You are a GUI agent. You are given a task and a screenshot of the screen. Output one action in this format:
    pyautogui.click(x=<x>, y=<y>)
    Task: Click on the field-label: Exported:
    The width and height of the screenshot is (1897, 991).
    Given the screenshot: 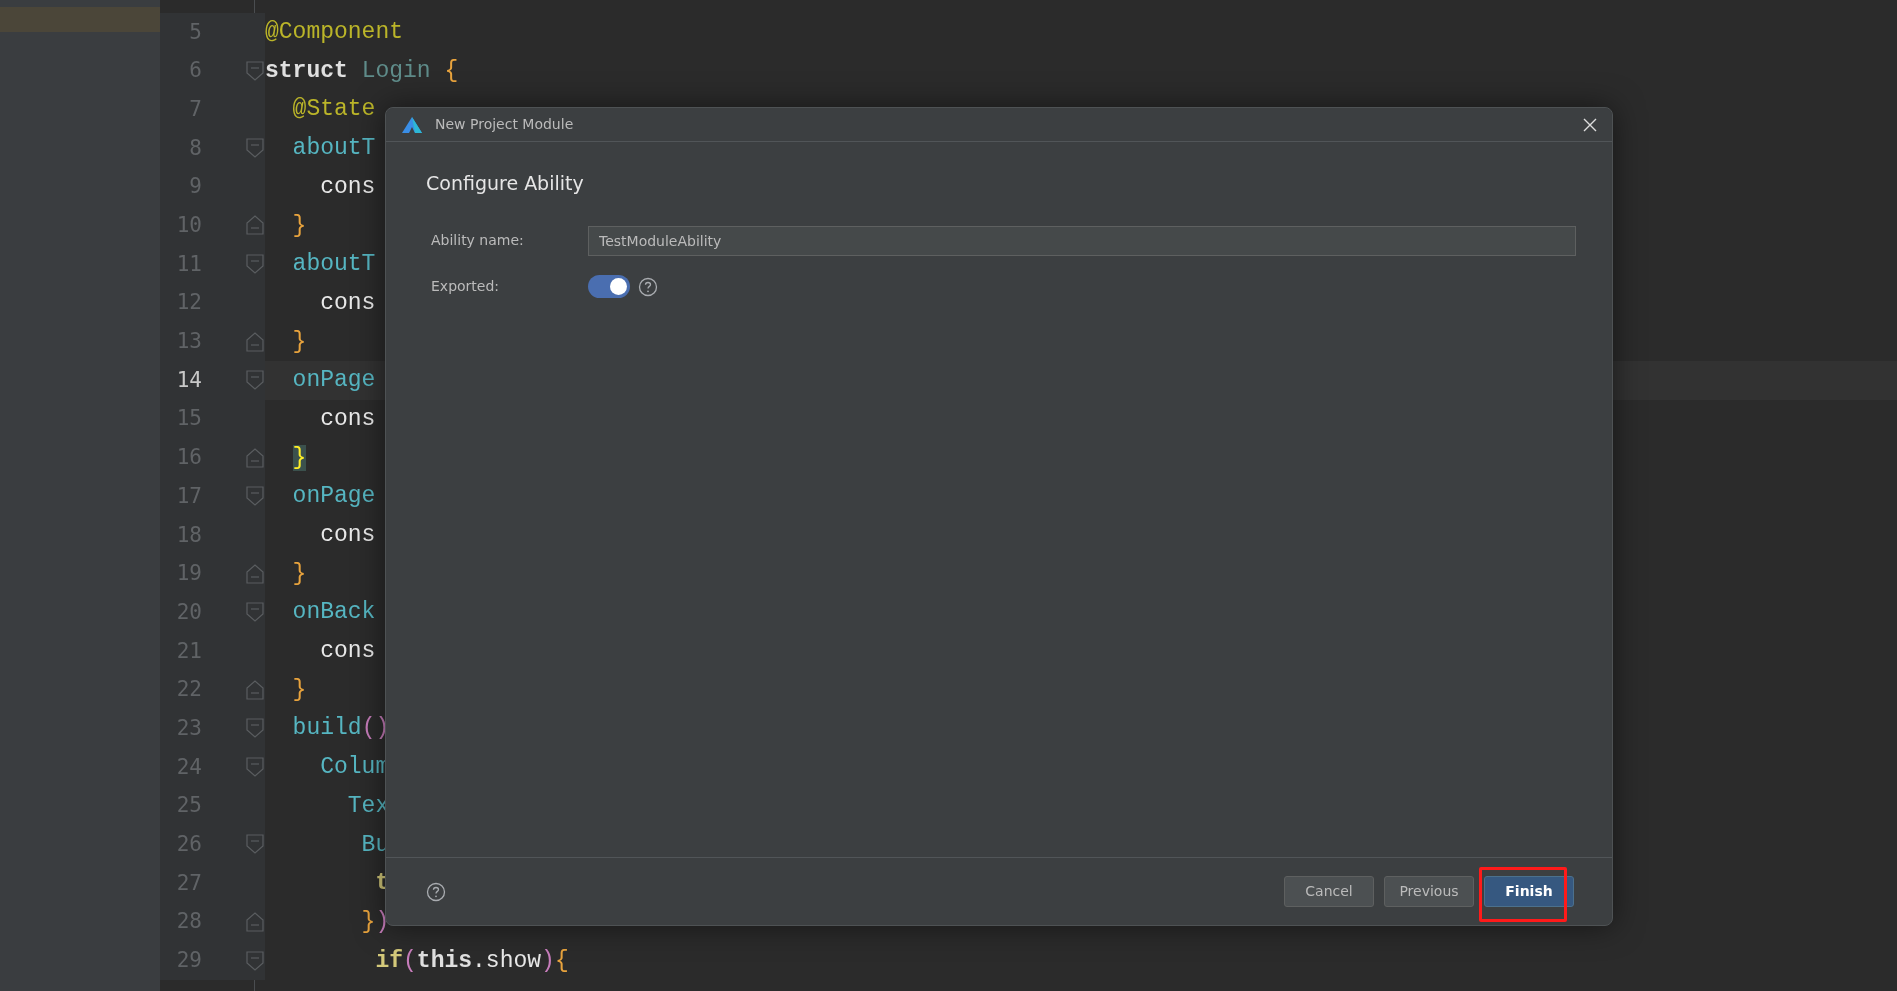 What is the action you would take?
    pyautogui.click(x=466, y=286)
    